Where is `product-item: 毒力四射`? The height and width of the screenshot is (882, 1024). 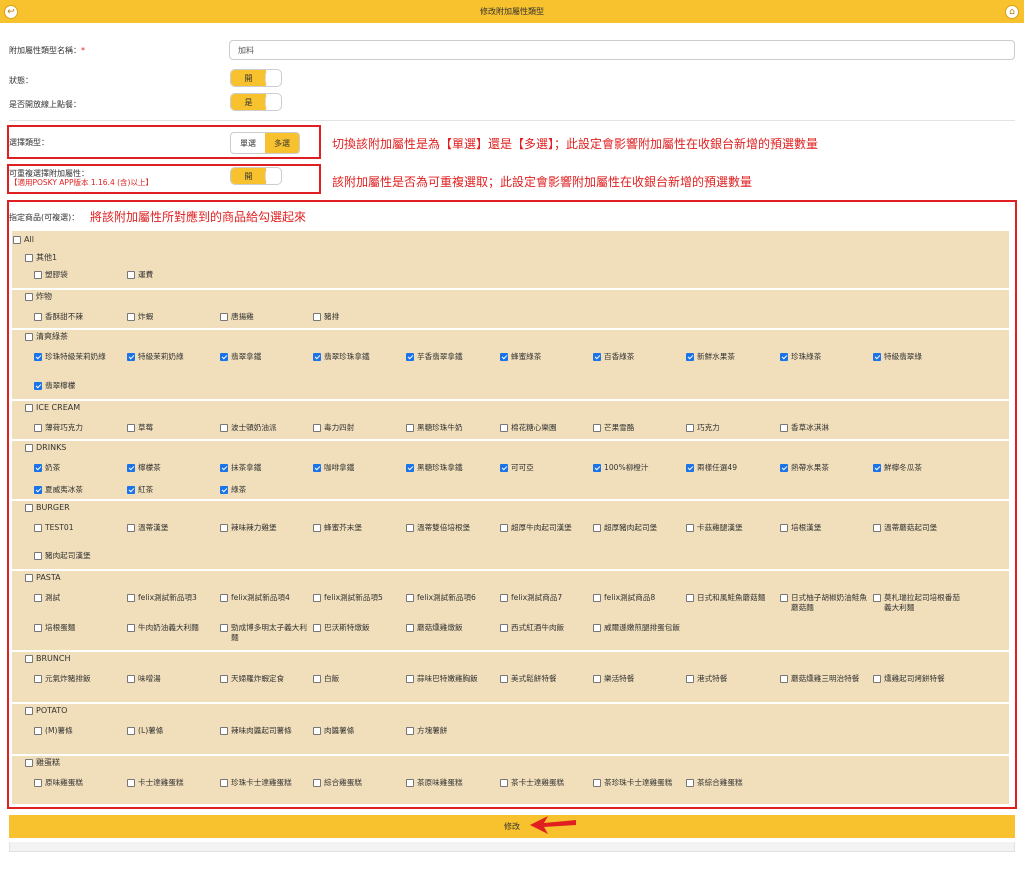 product-item: 毒力四射 is located at coordinates (357, 428).